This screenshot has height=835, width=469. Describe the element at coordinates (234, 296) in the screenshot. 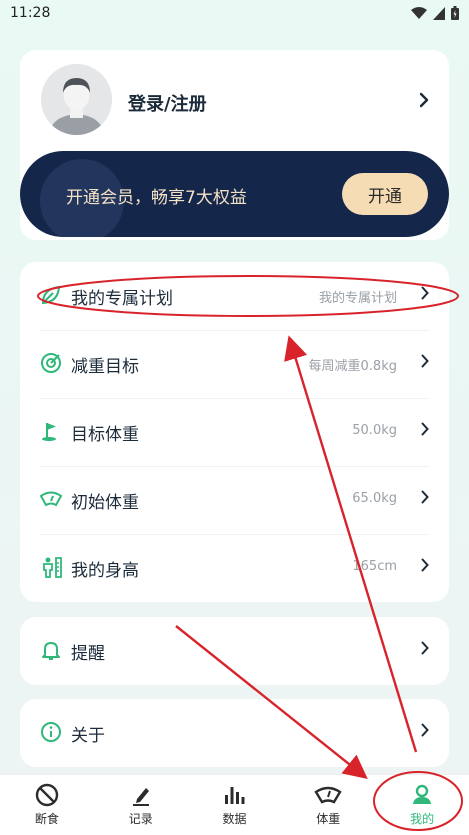

I see `menu-item-plan: 我的专属计划 我的专属计划` at that location.